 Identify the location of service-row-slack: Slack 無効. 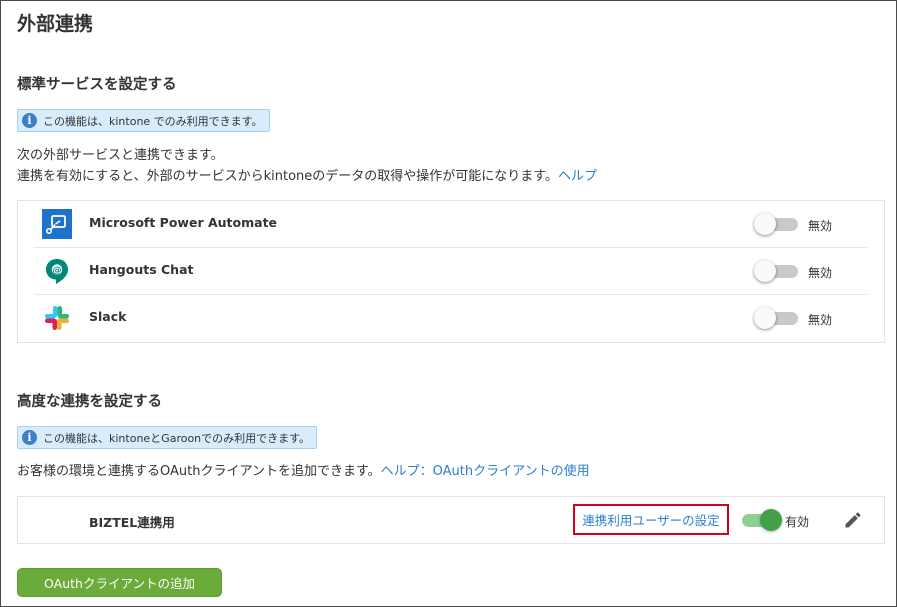
(451, 318).